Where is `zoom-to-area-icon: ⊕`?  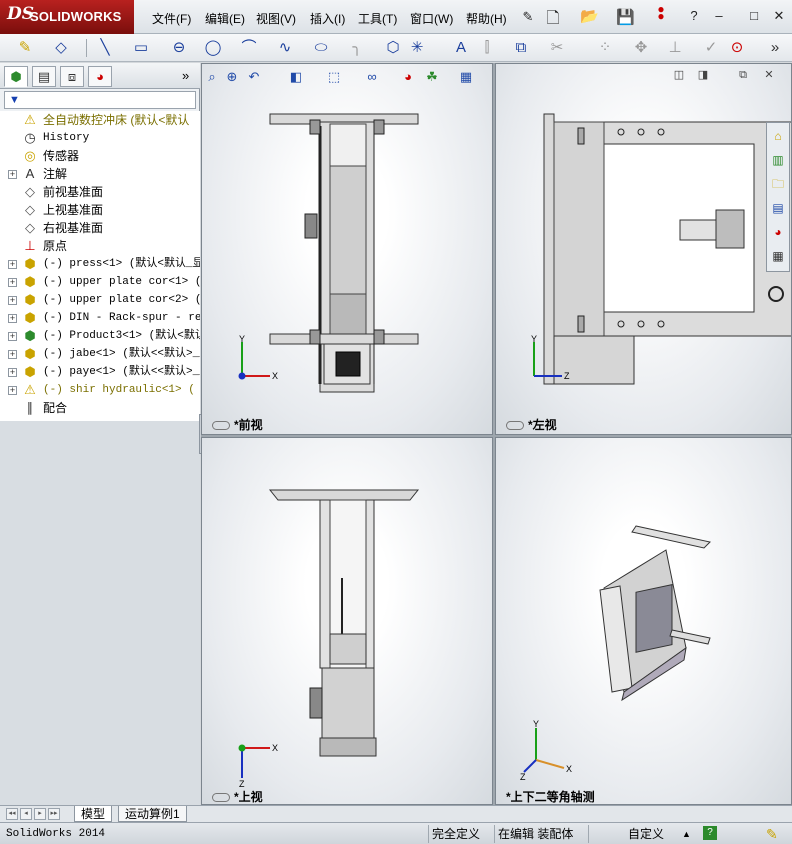
zoom-to-area-icon: ⊕ is located at coordinates (232, 77).